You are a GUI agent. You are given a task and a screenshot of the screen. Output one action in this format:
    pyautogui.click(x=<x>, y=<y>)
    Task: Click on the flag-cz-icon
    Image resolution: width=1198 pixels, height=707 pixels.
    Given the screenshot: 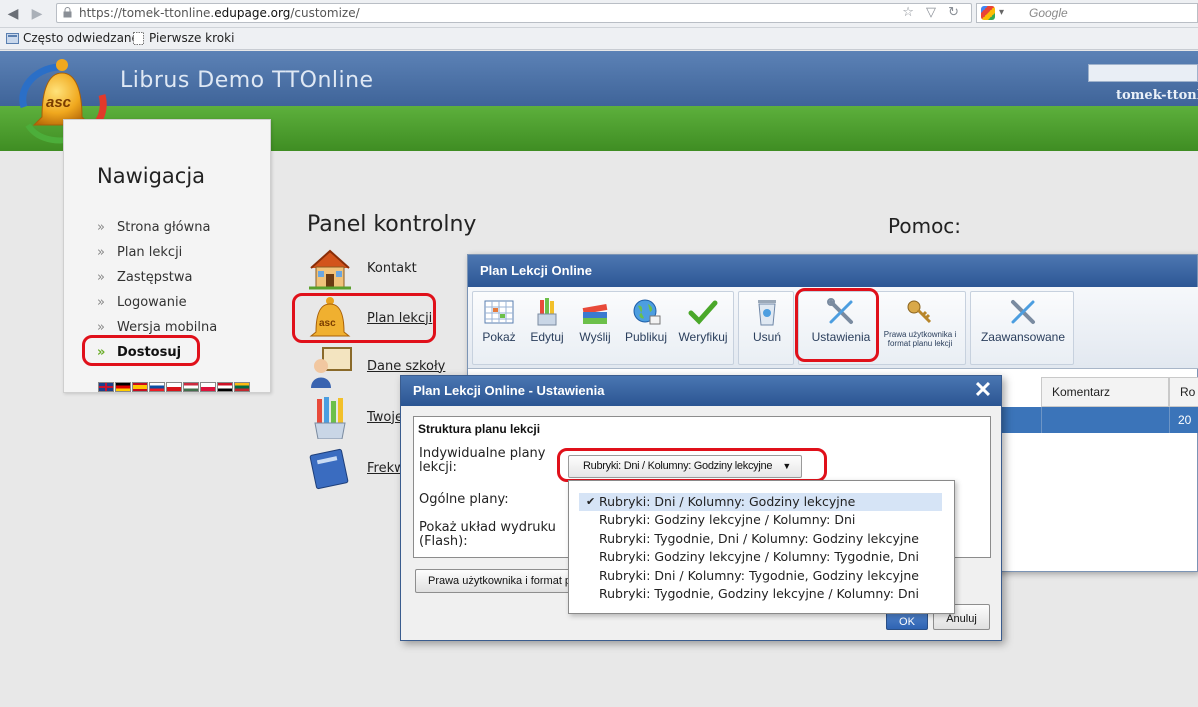 What is the action you would take?
    pyautogui.click(x=174, y=387)
    